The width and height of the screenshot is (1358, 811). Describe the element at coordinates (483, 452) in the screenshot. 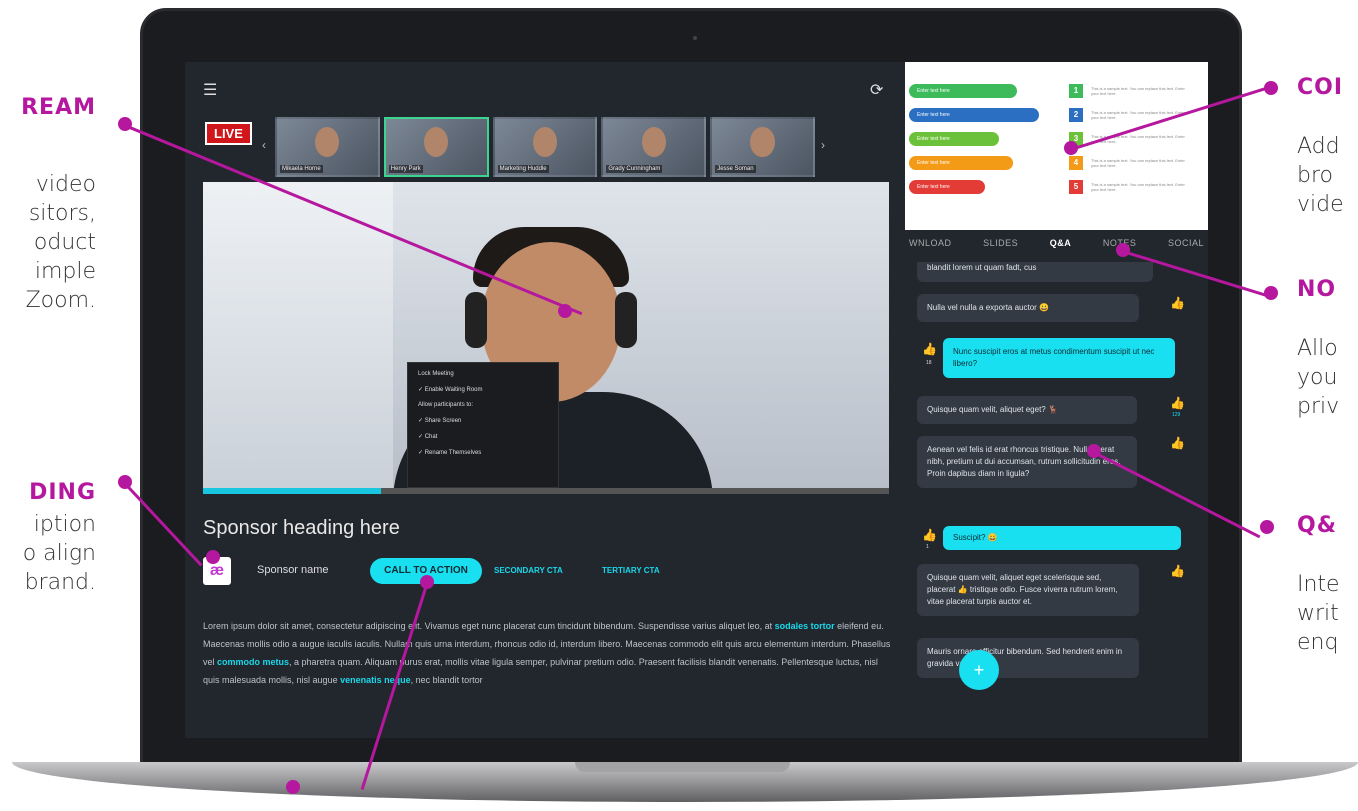

I see `menu-item: ✓ Rename Themselves` at that location.